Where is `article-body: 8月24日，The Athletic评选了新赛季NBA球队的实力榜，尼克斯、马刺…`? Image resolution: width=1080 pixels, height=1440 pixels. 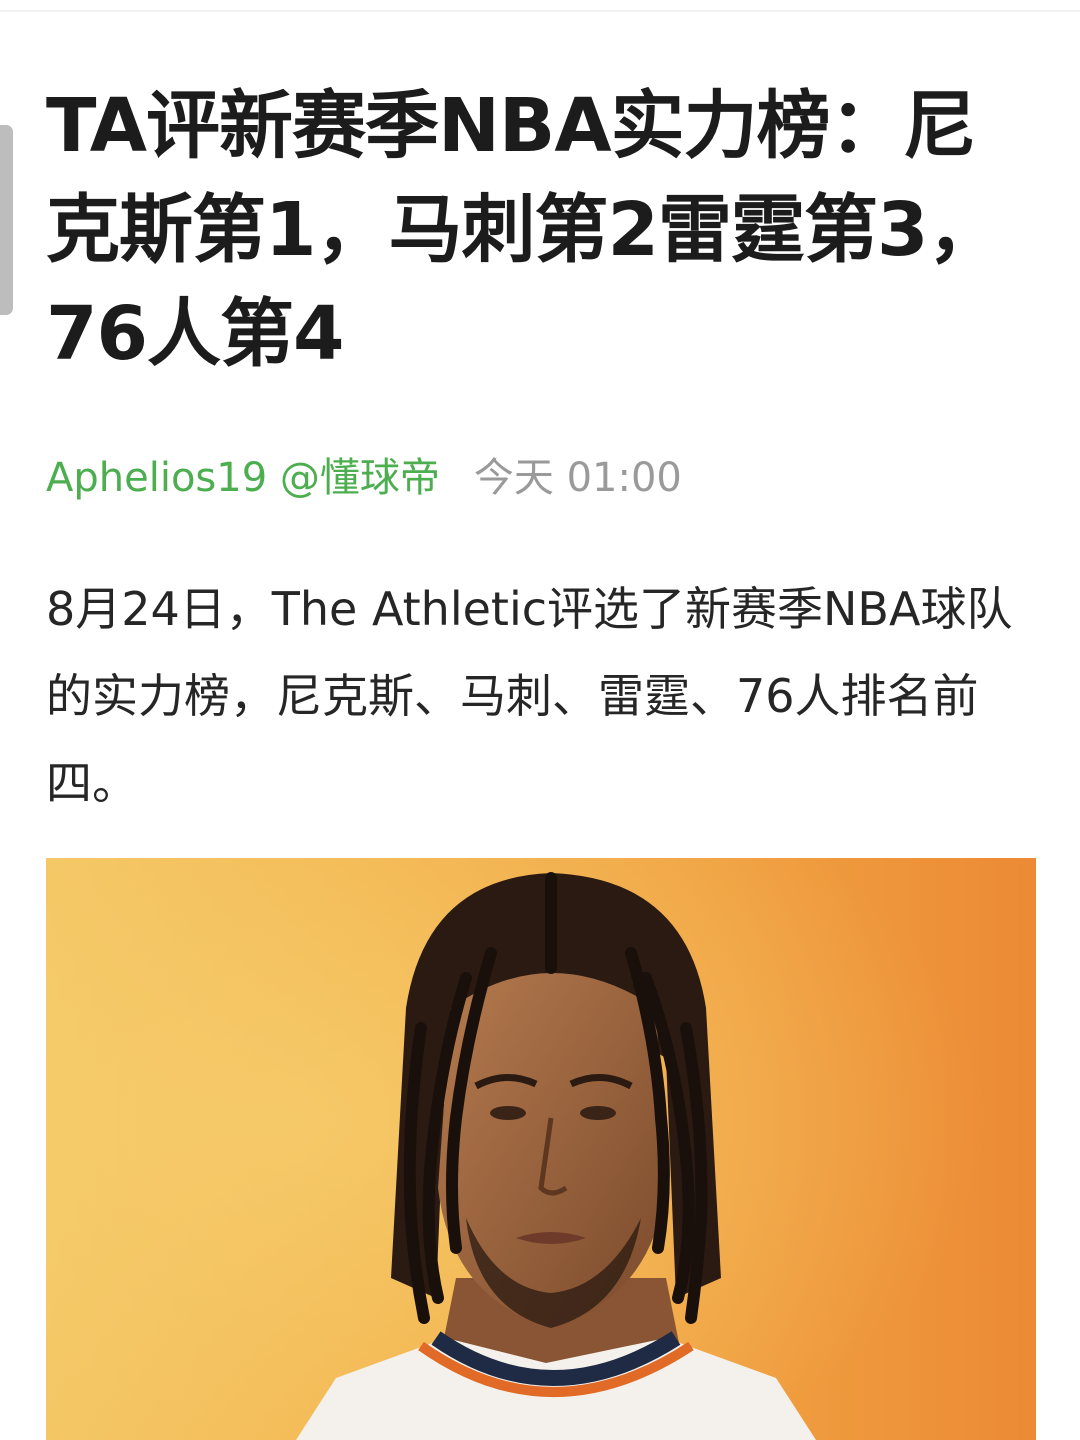
article-body: 8月24日，The Athletic评选了新赛季NBA球队的实力榜，尼克斯、马刺… is located at coordinates (529, 696).